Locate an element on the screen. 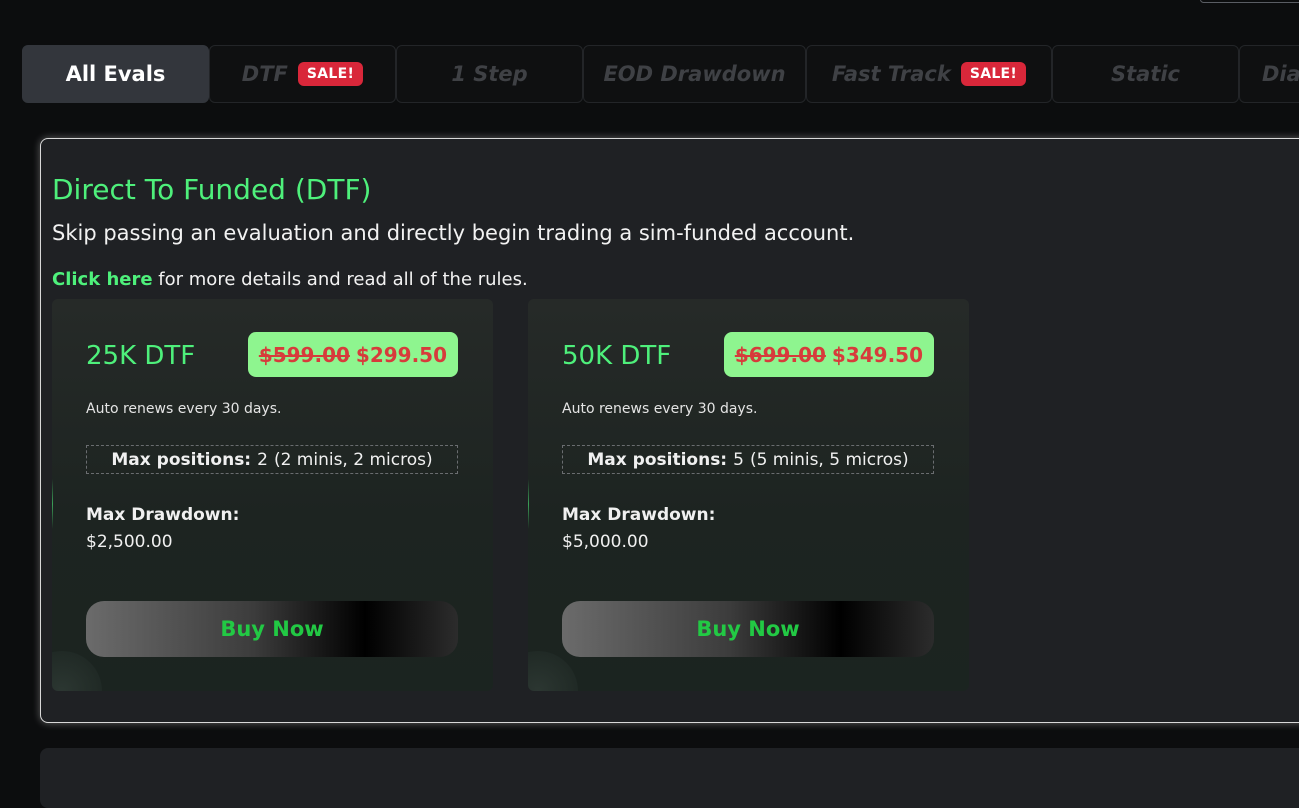 The height and width of the screenshot is (808, 1299). tab-all-evals: All Evals is located at coordinates (115, 74).